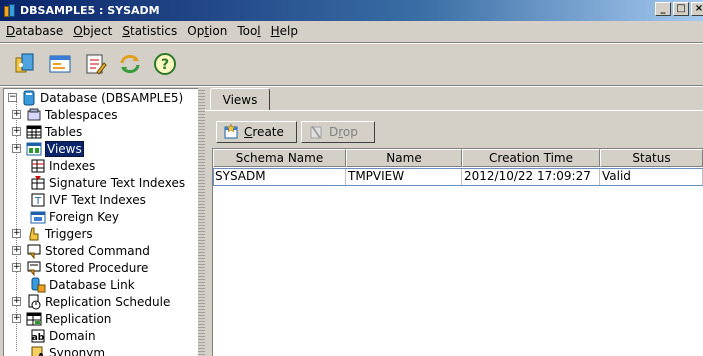  I want to click on tree-item-triggers: + Triggers, so click(52, 233).